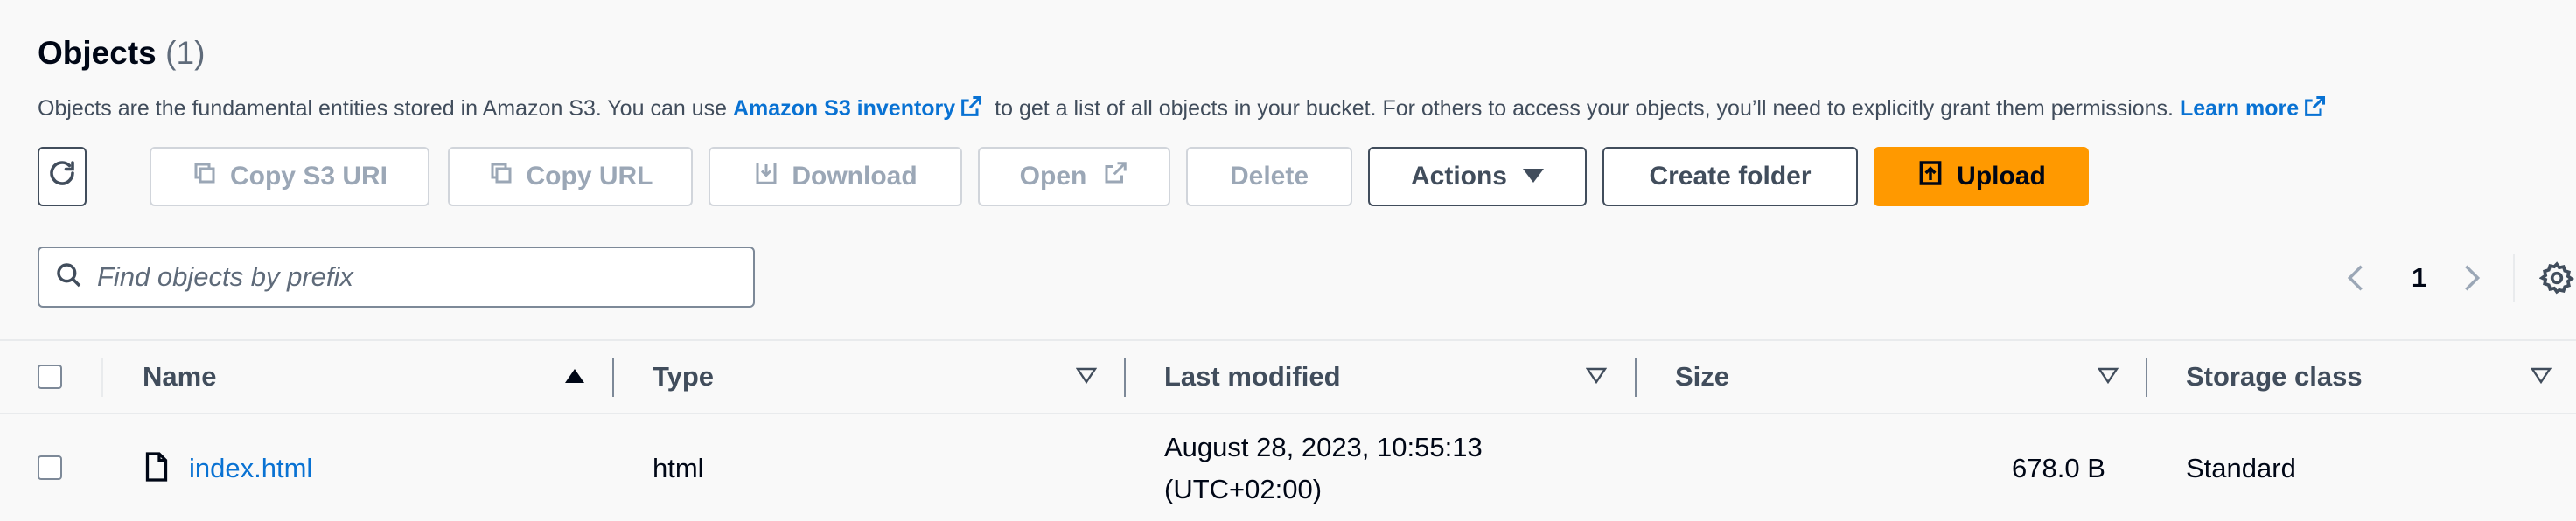 Image resolution: width=2576 pixels, height=521 pixels. What do you see at coordinates (308, 176) in the screenshot?
I see `copy-s3-uri-label: Copy S3 URI` at bounding box center [308, 176].